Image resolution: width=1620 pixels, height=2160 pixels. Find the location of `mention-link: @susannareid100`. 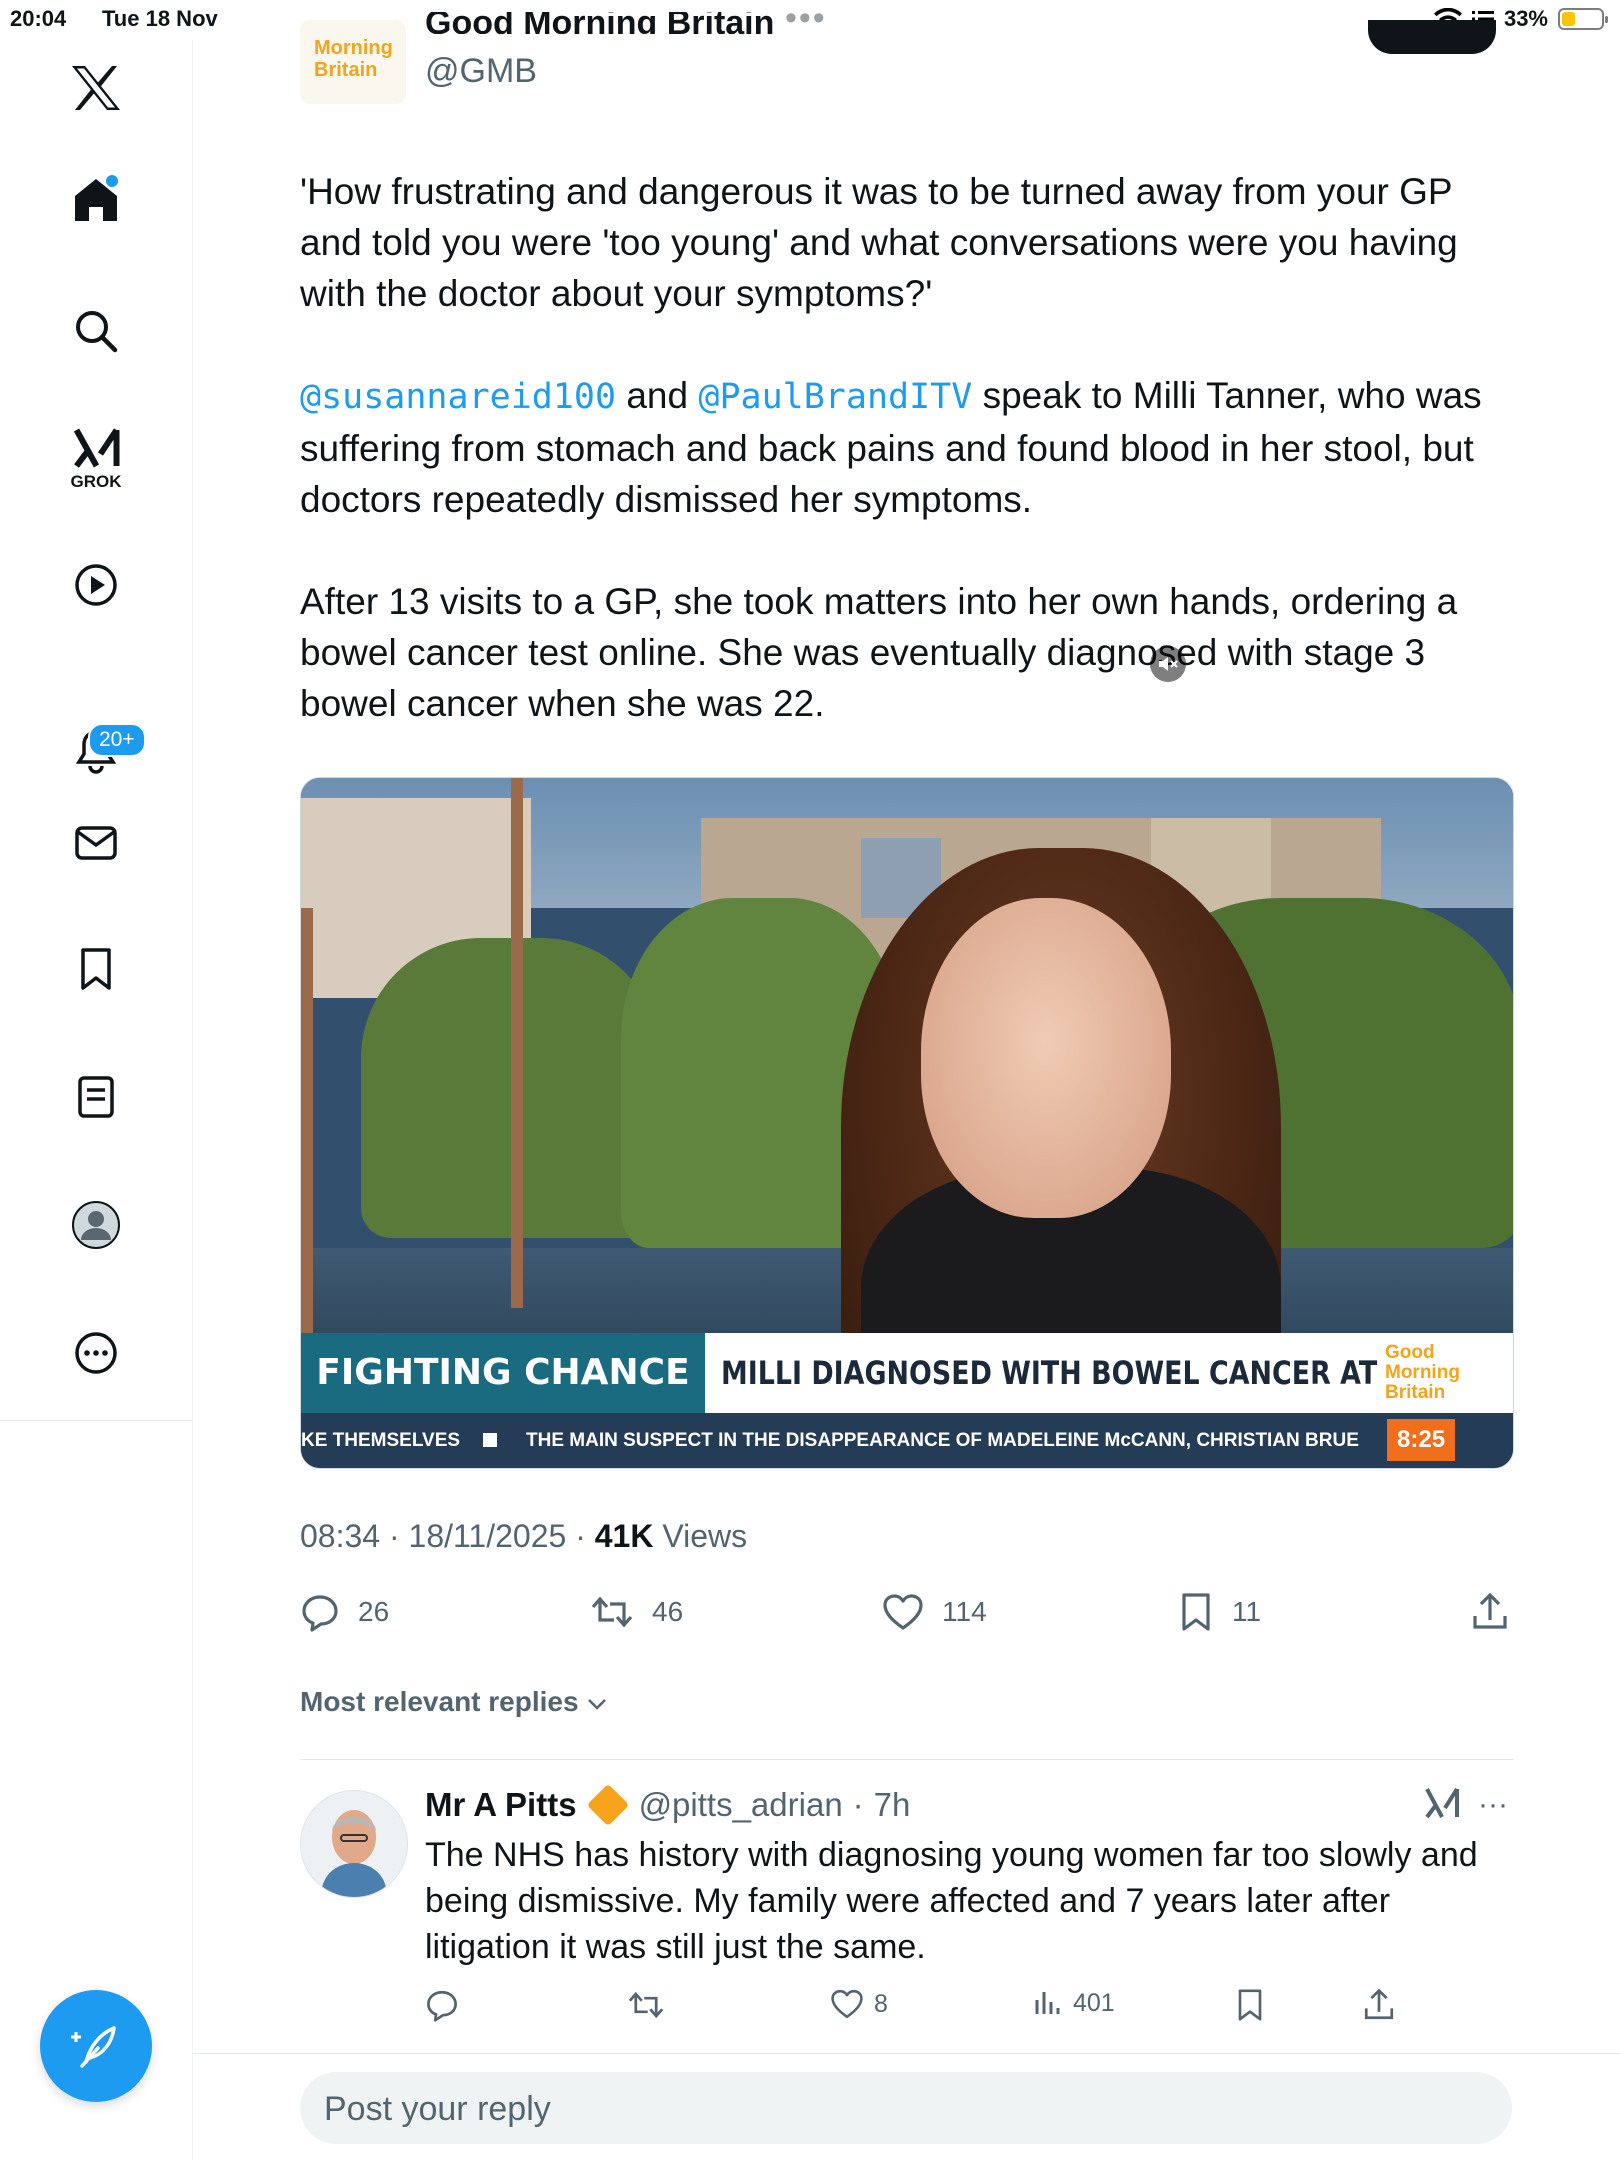

mention-link: @susannareid100 is located at coordinates (458, 397).